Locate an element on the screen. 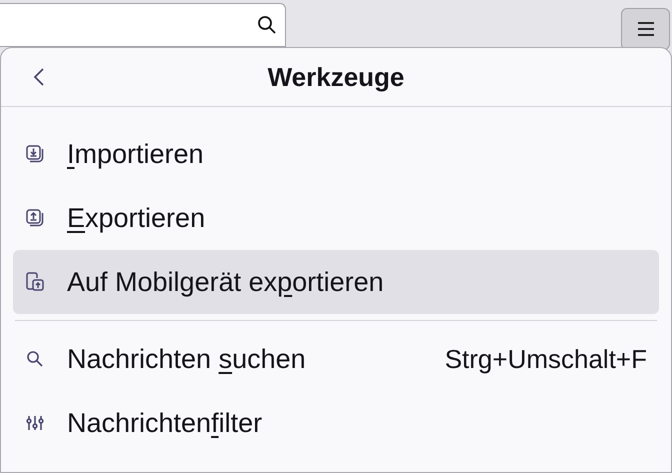 The width and height of the screenshot is (672, 473). panel-title: Werkzeuge is located at coordinates (336, 77).